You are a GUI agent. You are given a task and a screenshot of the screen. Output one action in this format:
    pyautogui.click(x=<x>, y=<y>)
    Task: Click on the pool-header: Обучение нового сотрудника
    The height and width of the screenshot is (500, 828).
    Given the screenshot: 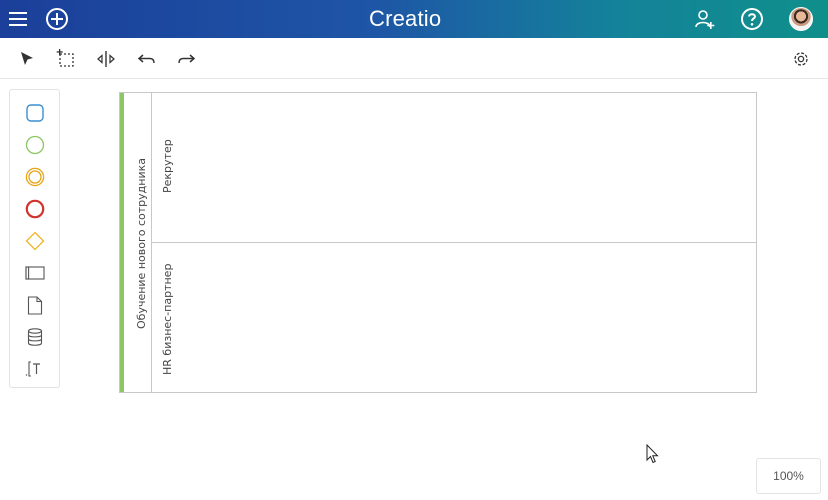 What is the action you would take?
    pyautogui.click(x=138, y=242)
    